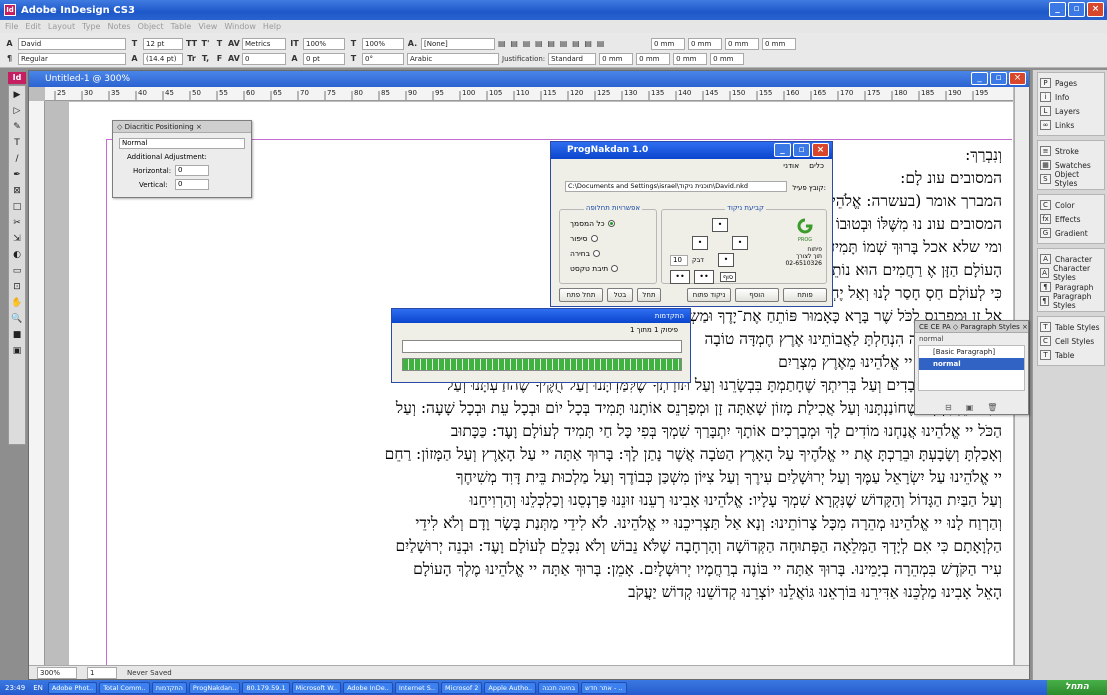 The height and width of the screenshot is (695, 1107). Describe the element at coordinates (72, 43) in the screenshot. I see `font-family-select: David` at that location.